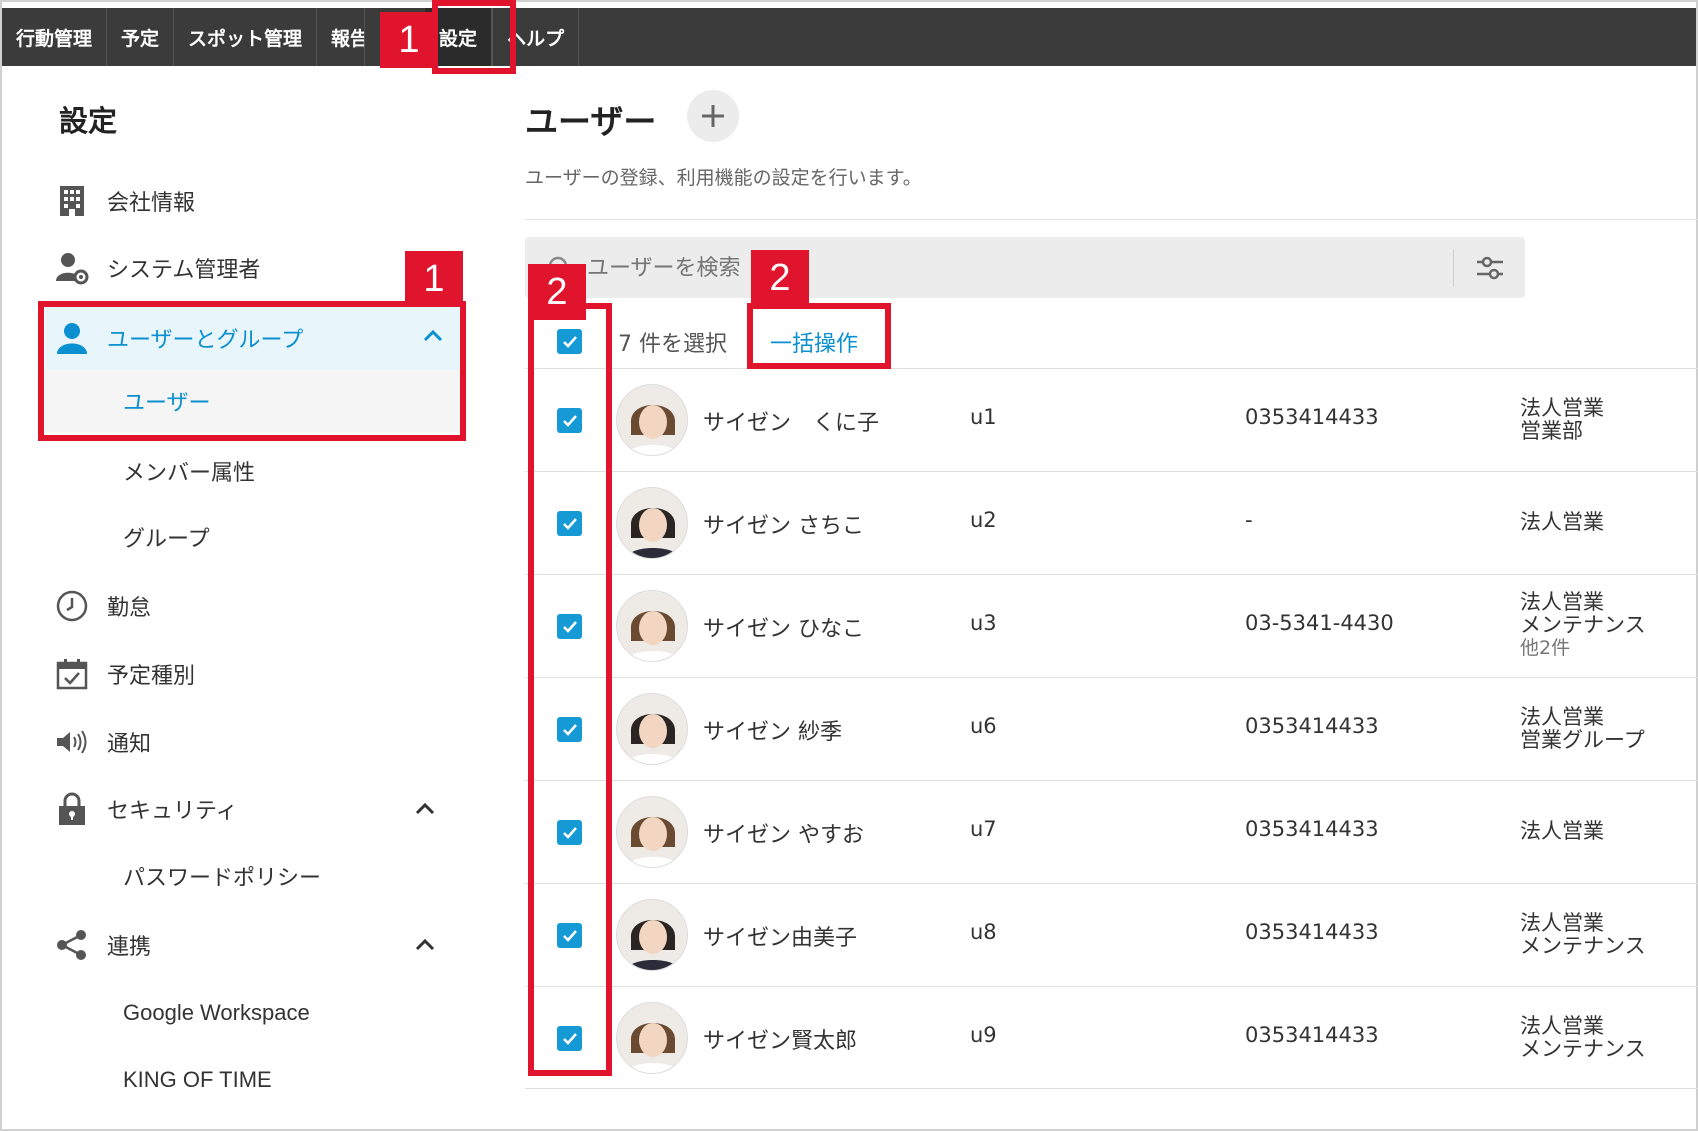 This screenshot has height=1131, width=1698. I want to click on user-phone: 03-5341-4430, so click(1319, 623).